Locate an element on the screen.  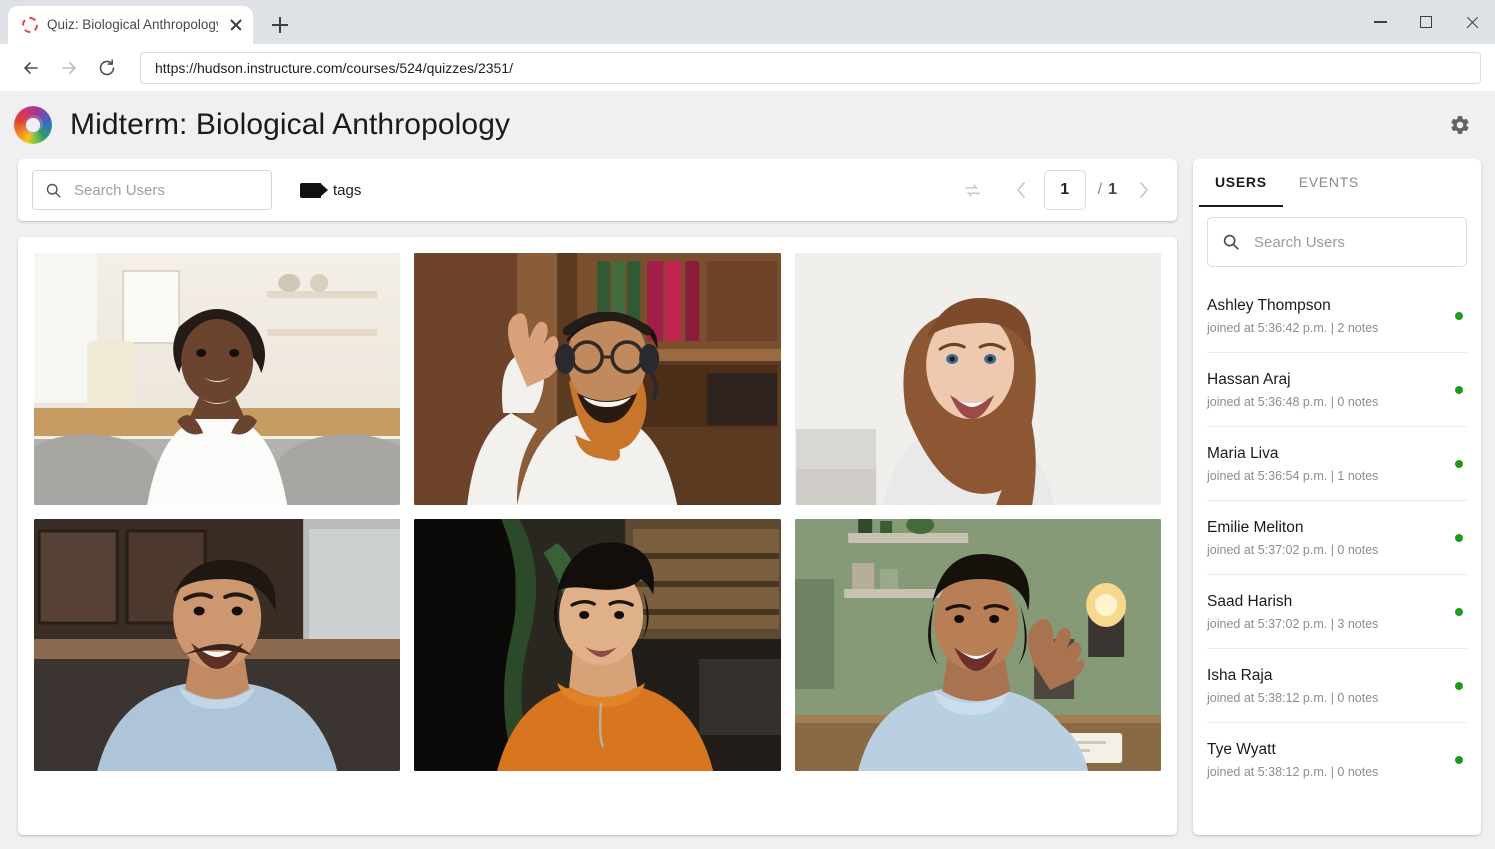
reload-button is located at coordinates (107, 68).